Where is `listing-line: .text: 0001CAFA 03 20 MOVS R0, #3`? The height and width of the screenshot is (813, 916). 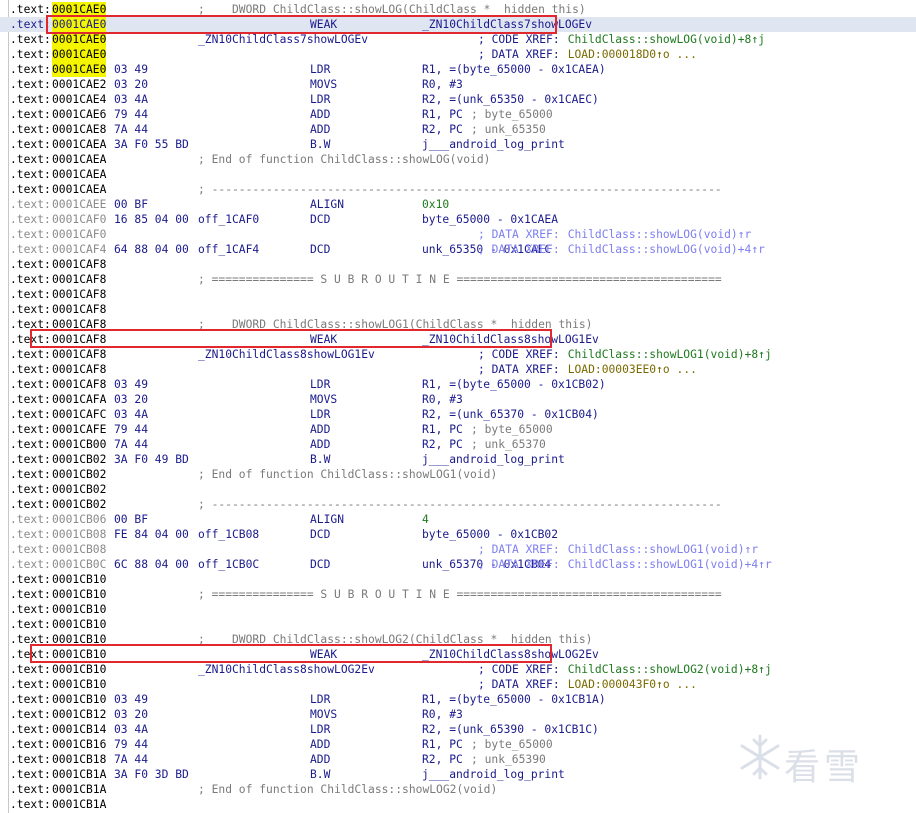 listing-line: .text: 0001CAFA 03 20 MOVS R0, #3 is located at coordinates (458, 399).